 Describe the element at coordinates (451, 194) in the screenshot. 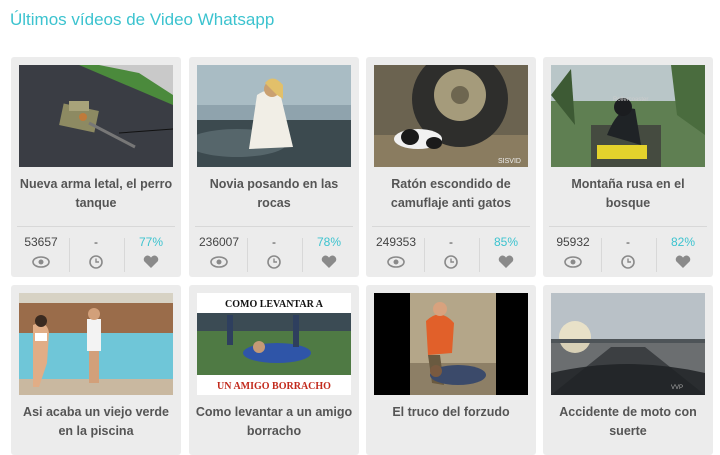

I see `video-title: Ratón escondido de camuflaje anti gatos` at that location.